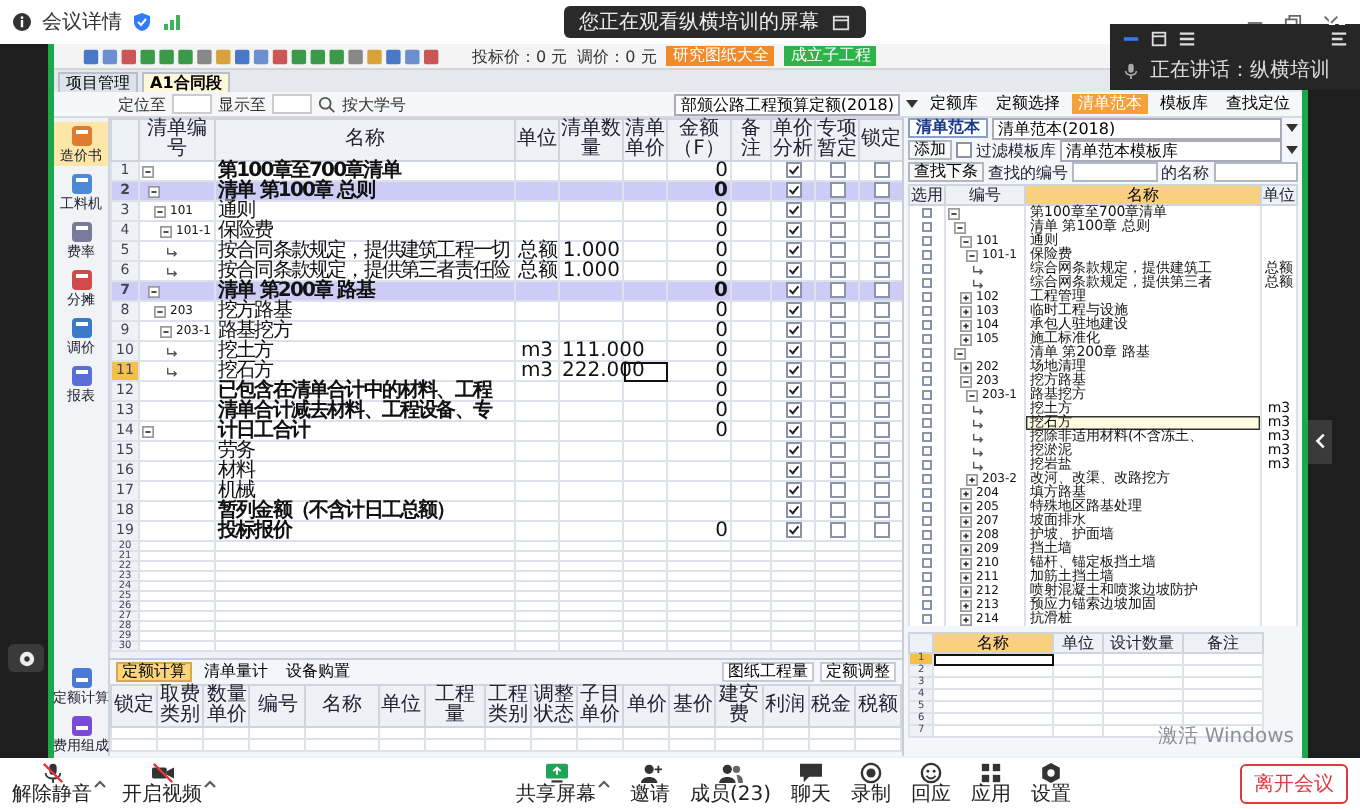  What do you see at coordinates (768, 672) in the screenshot?
I see `panel-button: 图纸工程量` at bounding box center [768, 672].